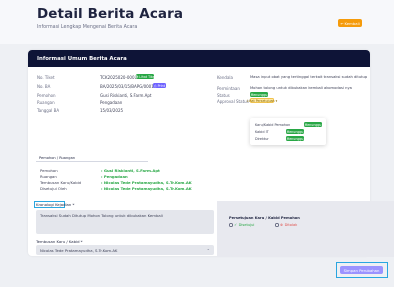 The height and width of the screenshot is (287, 394). I want to click on x-circle-icon: ⊗, so click(282, 225).